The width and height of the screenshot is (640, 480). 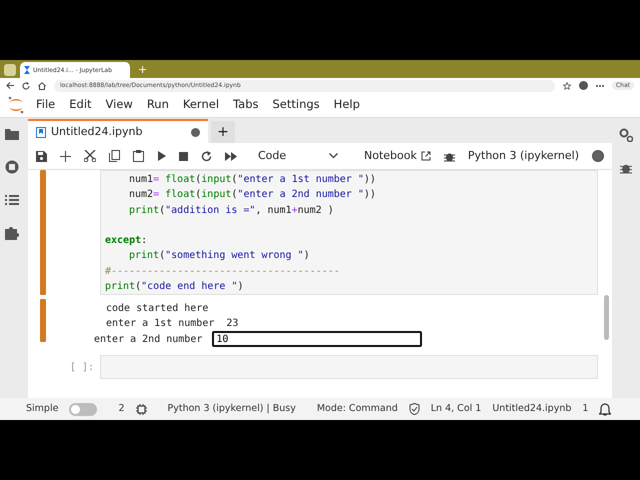 What do you see at coordinates (12, 200) in the screenshot?
I see `list-icon` at bounding box center [12, 200].